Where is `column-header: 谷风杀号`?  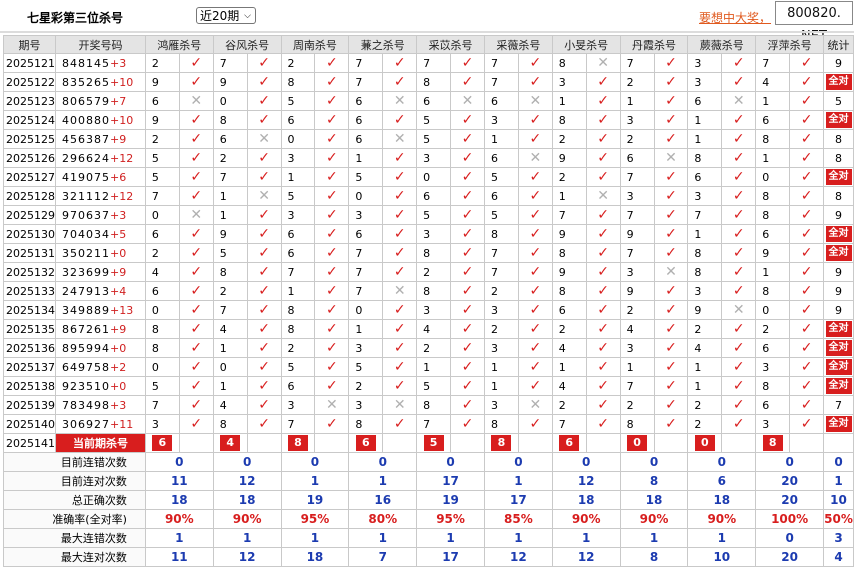
column-header: 谷风杀号 is located at coordinates (247, 44).